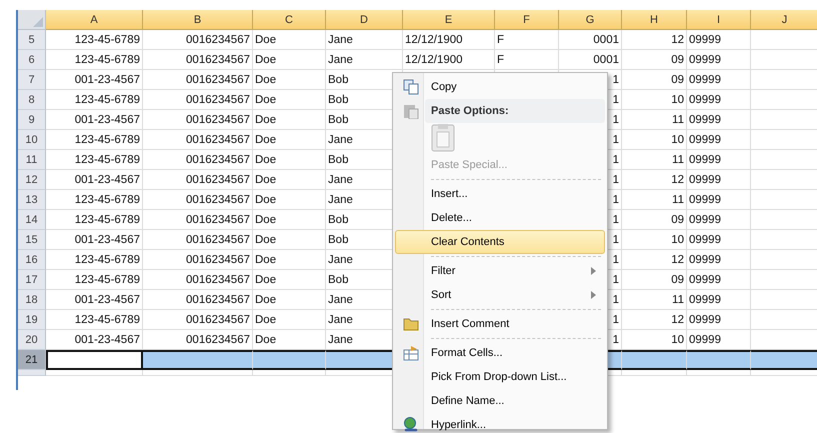 This screenshot has height=433, width=817. Describe the element at coordinates (32, 120) in the screenshot. I see `row-header: 9` at that location.